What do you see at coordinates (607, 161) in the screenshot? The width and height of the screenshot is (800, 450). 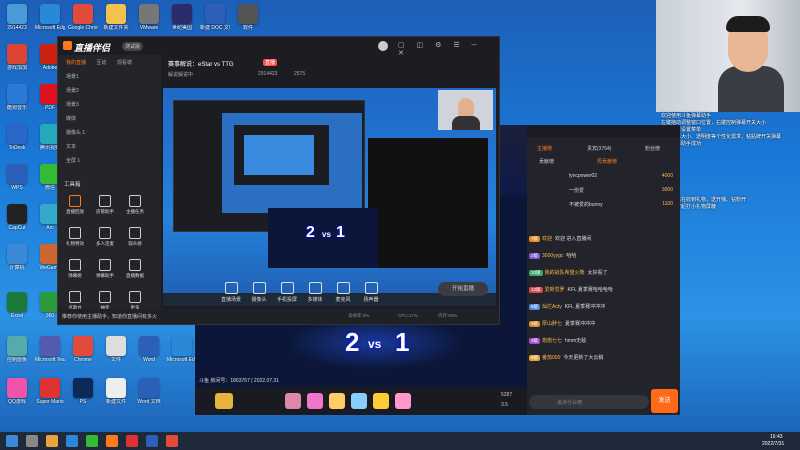 I see `chat-subtab-1: 周贡献榜` at bounding box center [607, 161].